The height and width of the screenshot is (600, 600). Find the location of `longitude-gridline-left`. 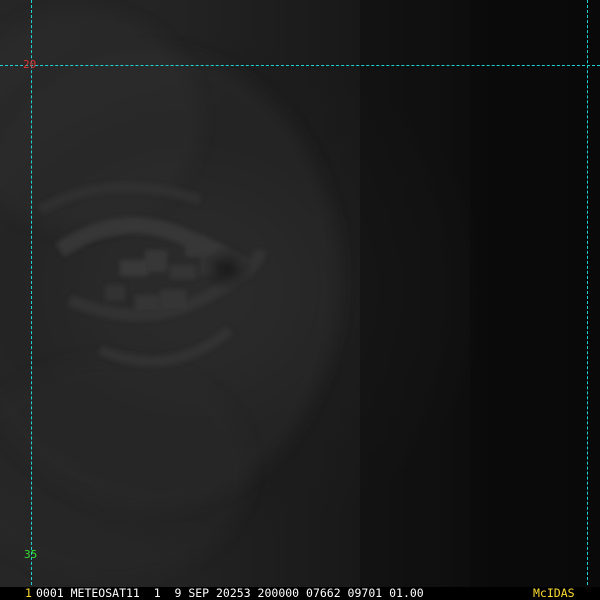

longitude-gridline-left is located at coordinates (31, 295).